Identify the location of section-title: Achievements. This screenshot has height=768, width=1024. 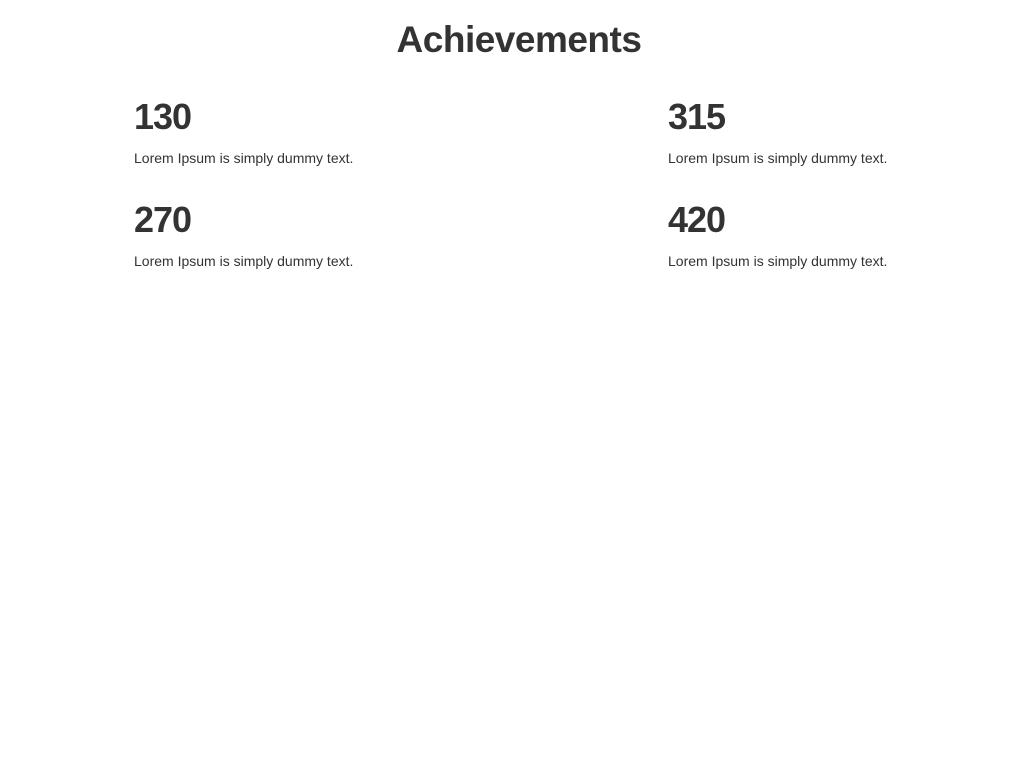
(519, 39).